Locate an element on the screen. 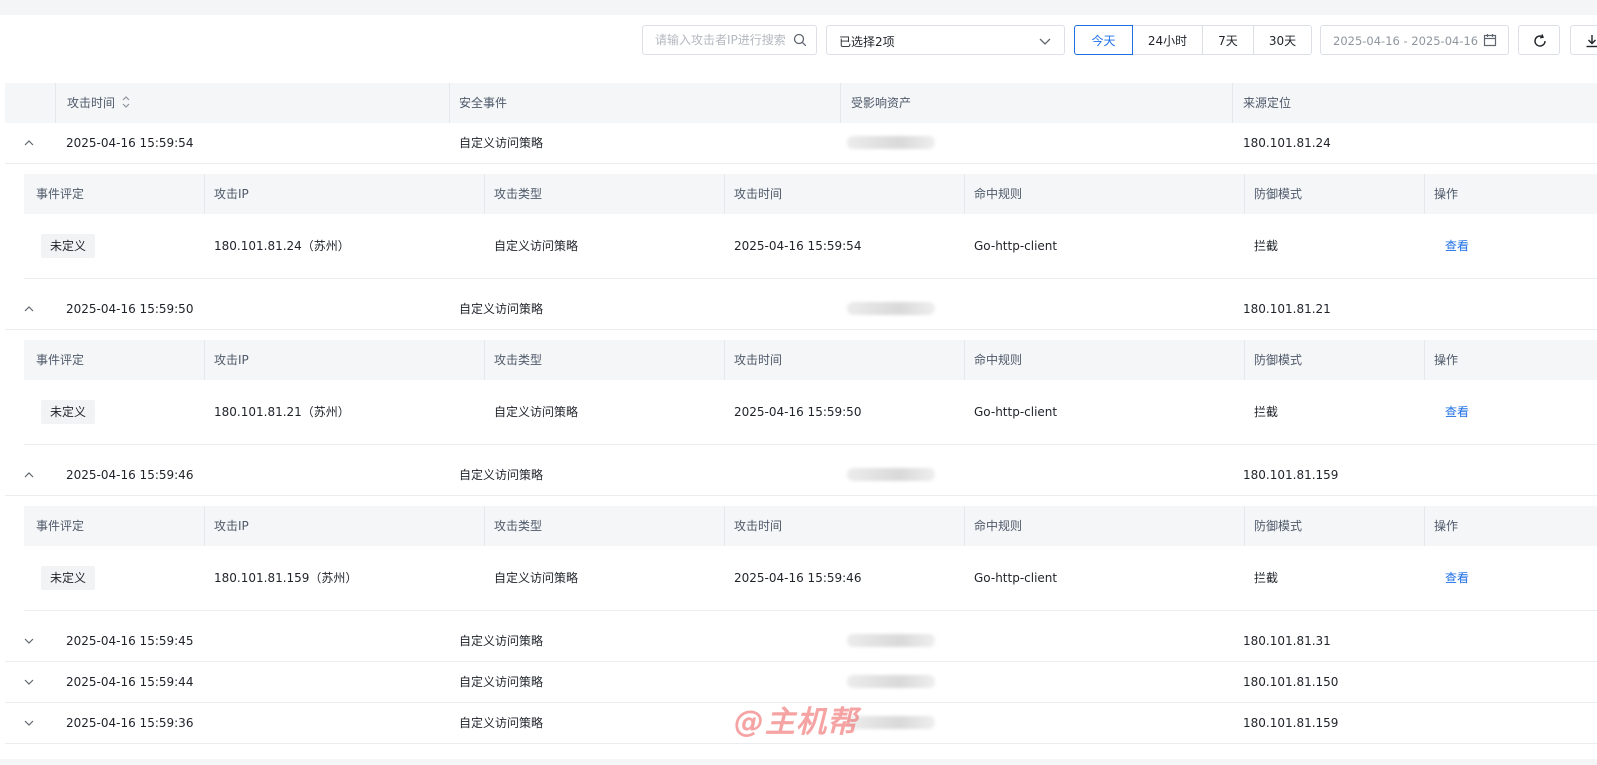 This screenshot has width=1597, height=765. attack-time: 2025-04-16 15:59:50 is located at coordinates (130, 309).